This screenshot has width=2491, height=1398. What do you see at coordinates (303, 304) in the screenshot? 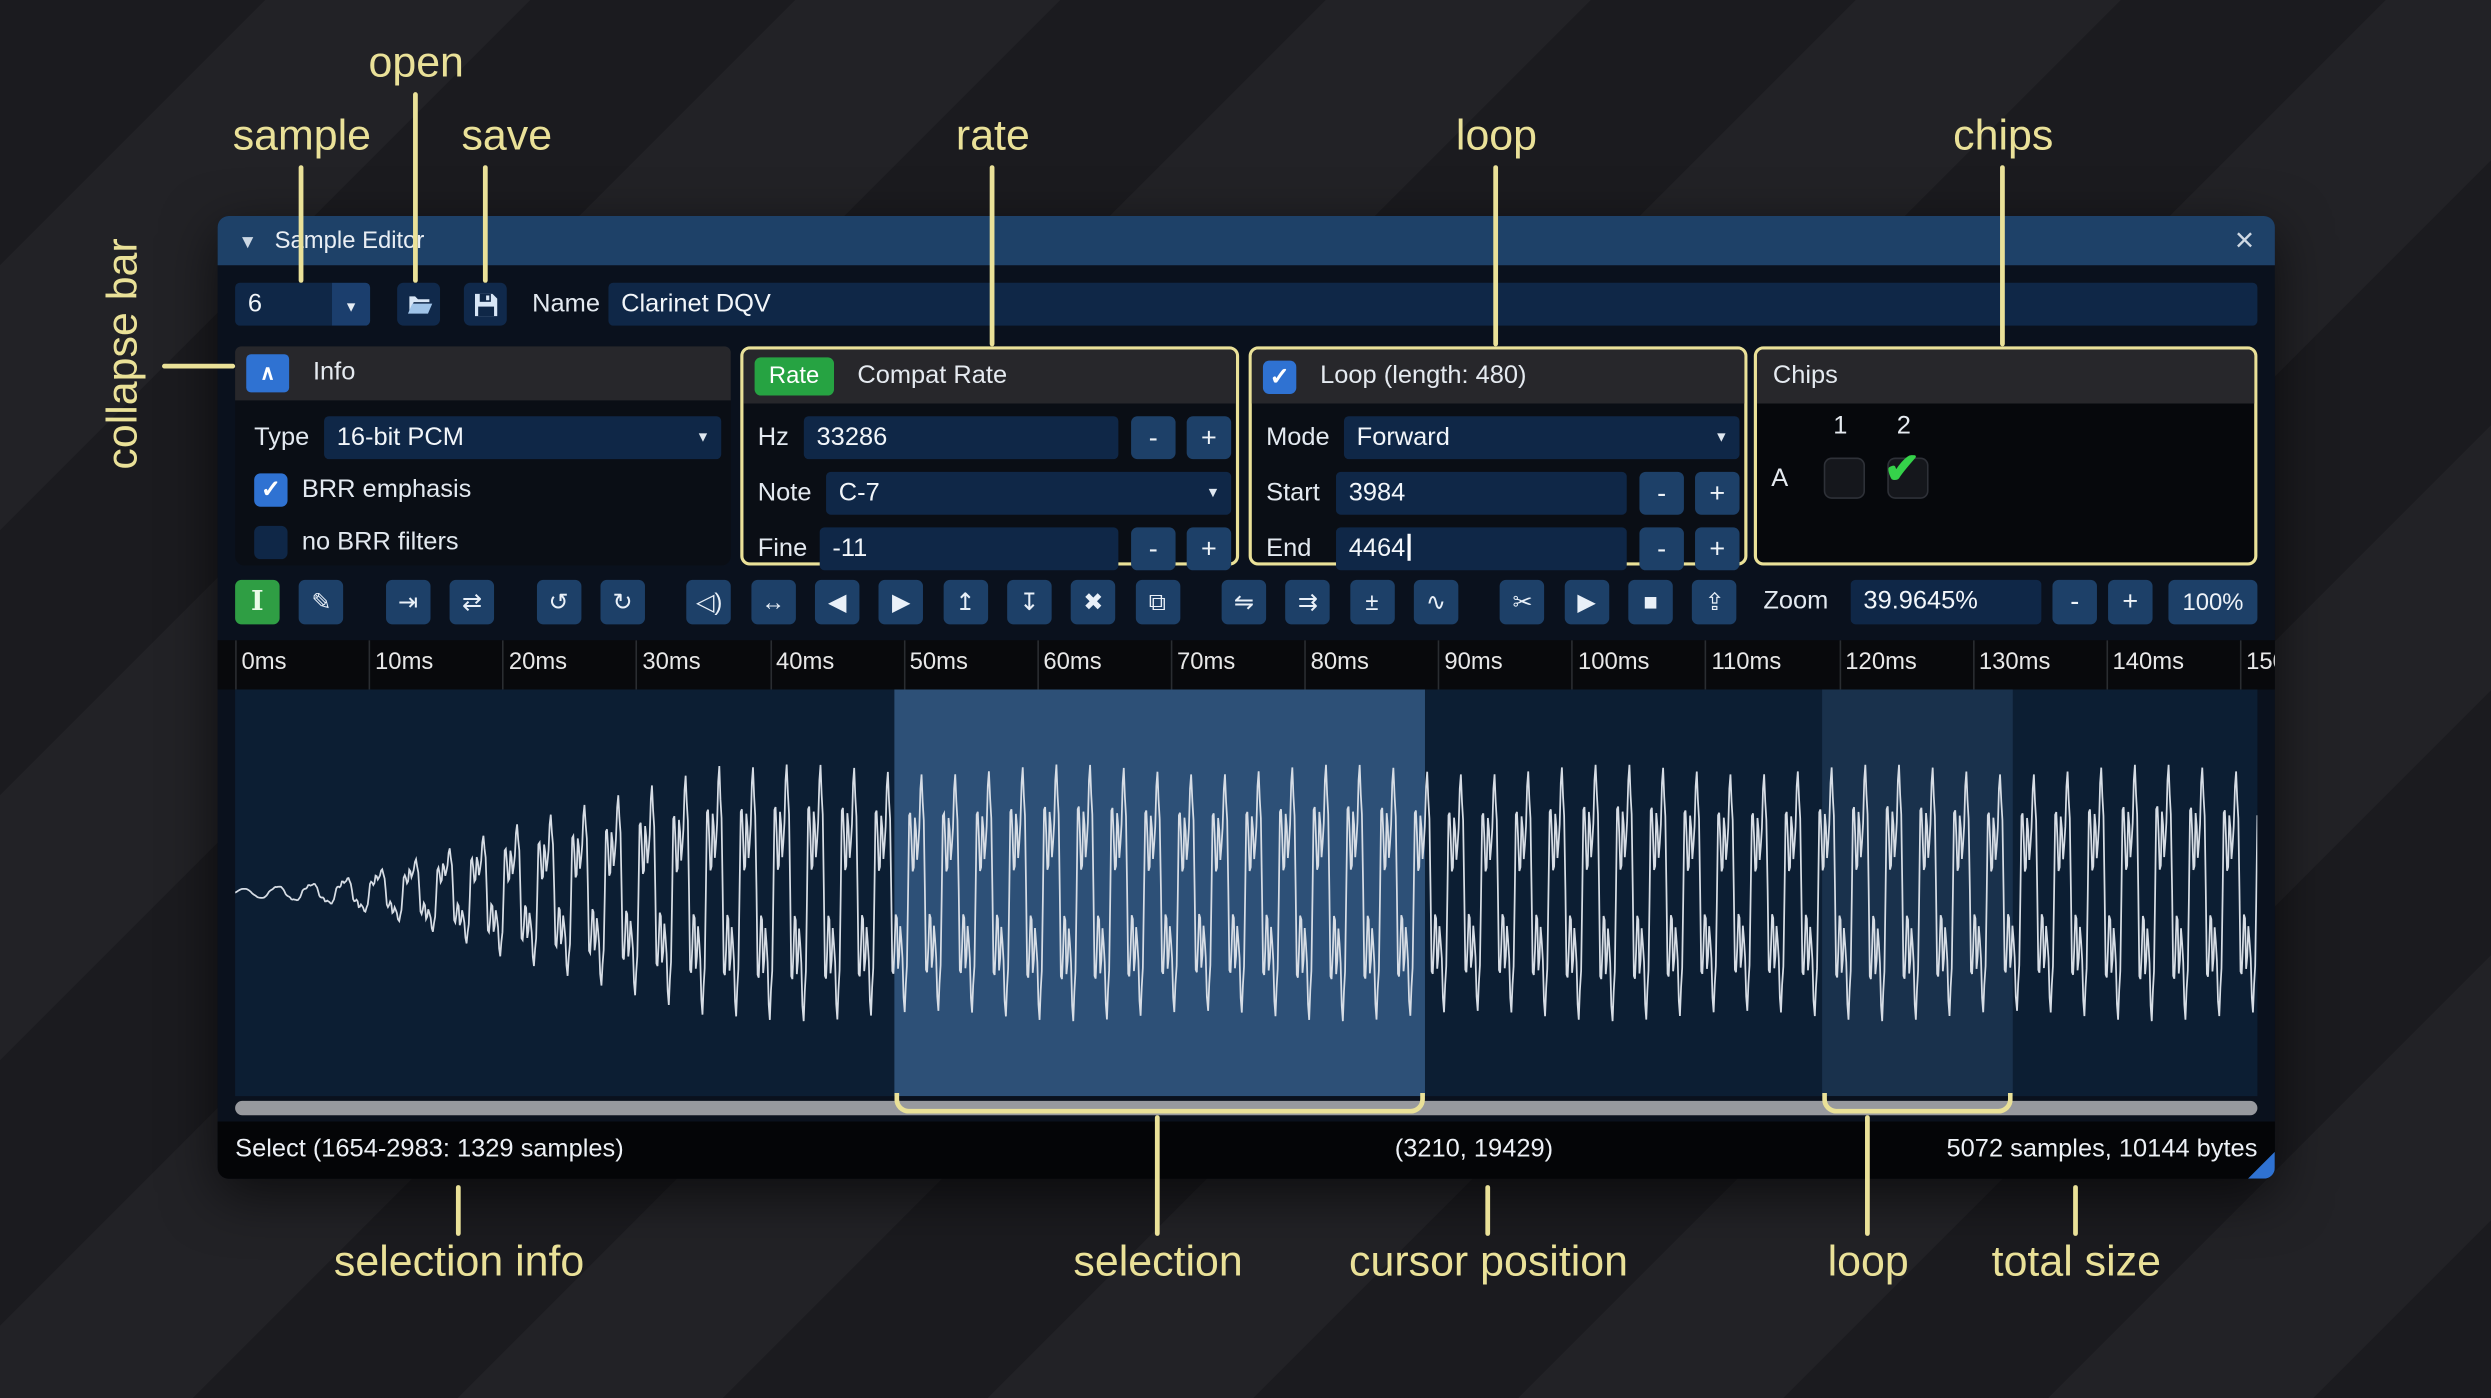
I see `sample-number-select: 6 ▼` at bounding box center [303, 304].